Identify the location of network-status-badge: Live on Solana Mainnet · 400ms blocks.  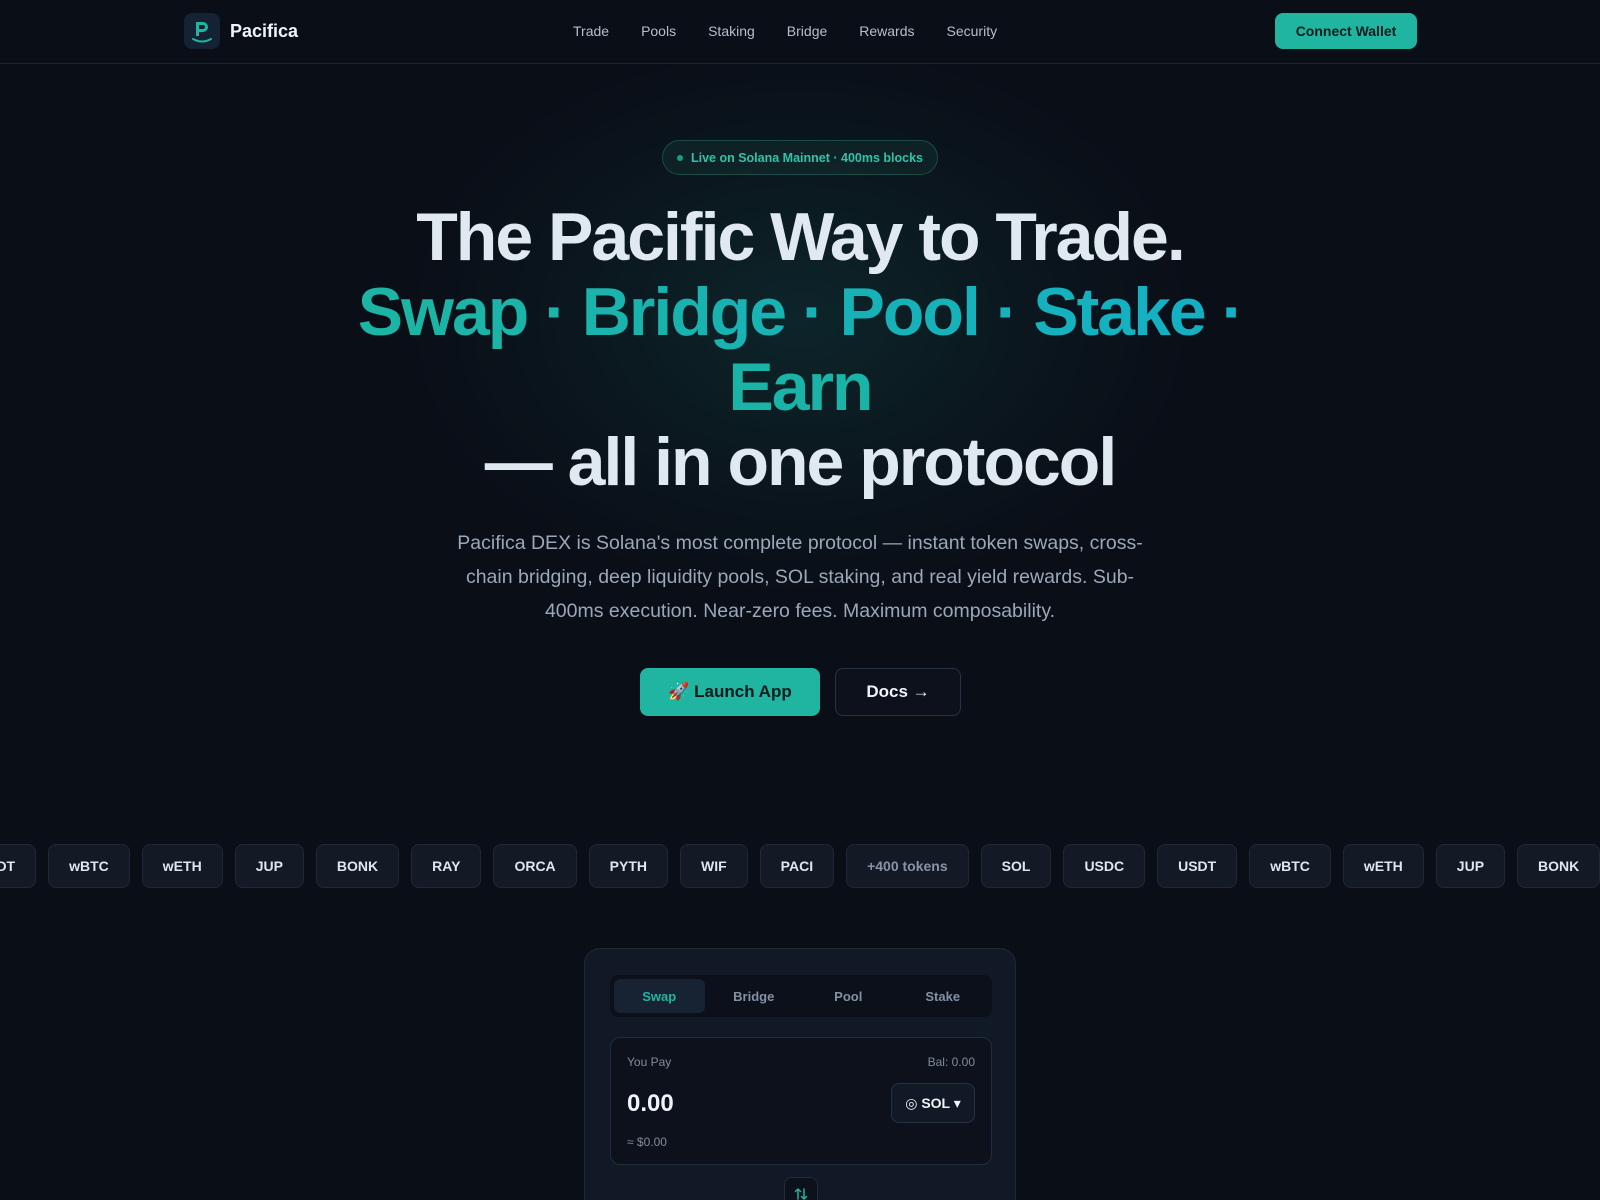
(800, 157).